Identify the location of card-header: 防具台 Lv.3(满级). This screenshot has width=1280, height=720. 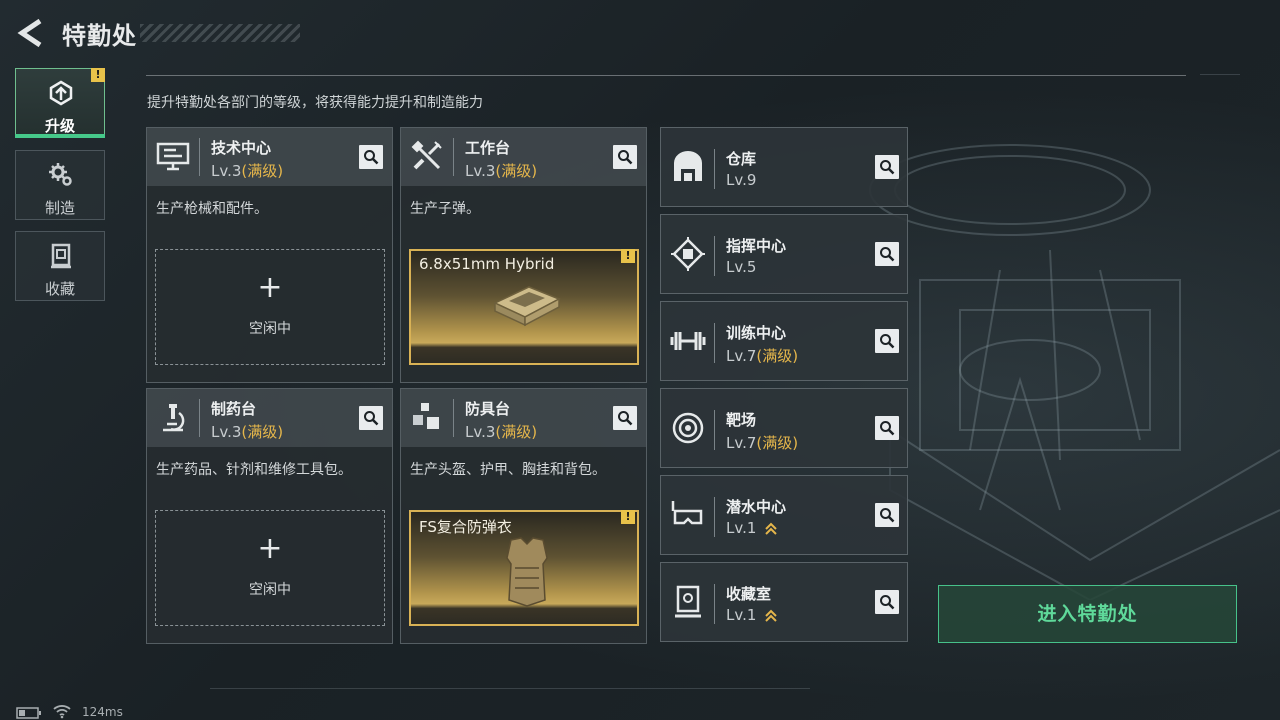
(523, 418).